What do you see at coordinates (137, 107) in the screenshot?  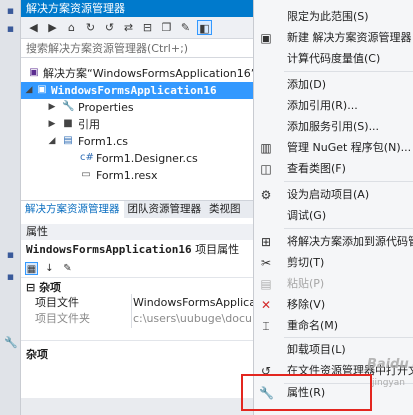 I see `tree-node-properties: ▶ 🔧 Properties` at bounding box center [137, 107].